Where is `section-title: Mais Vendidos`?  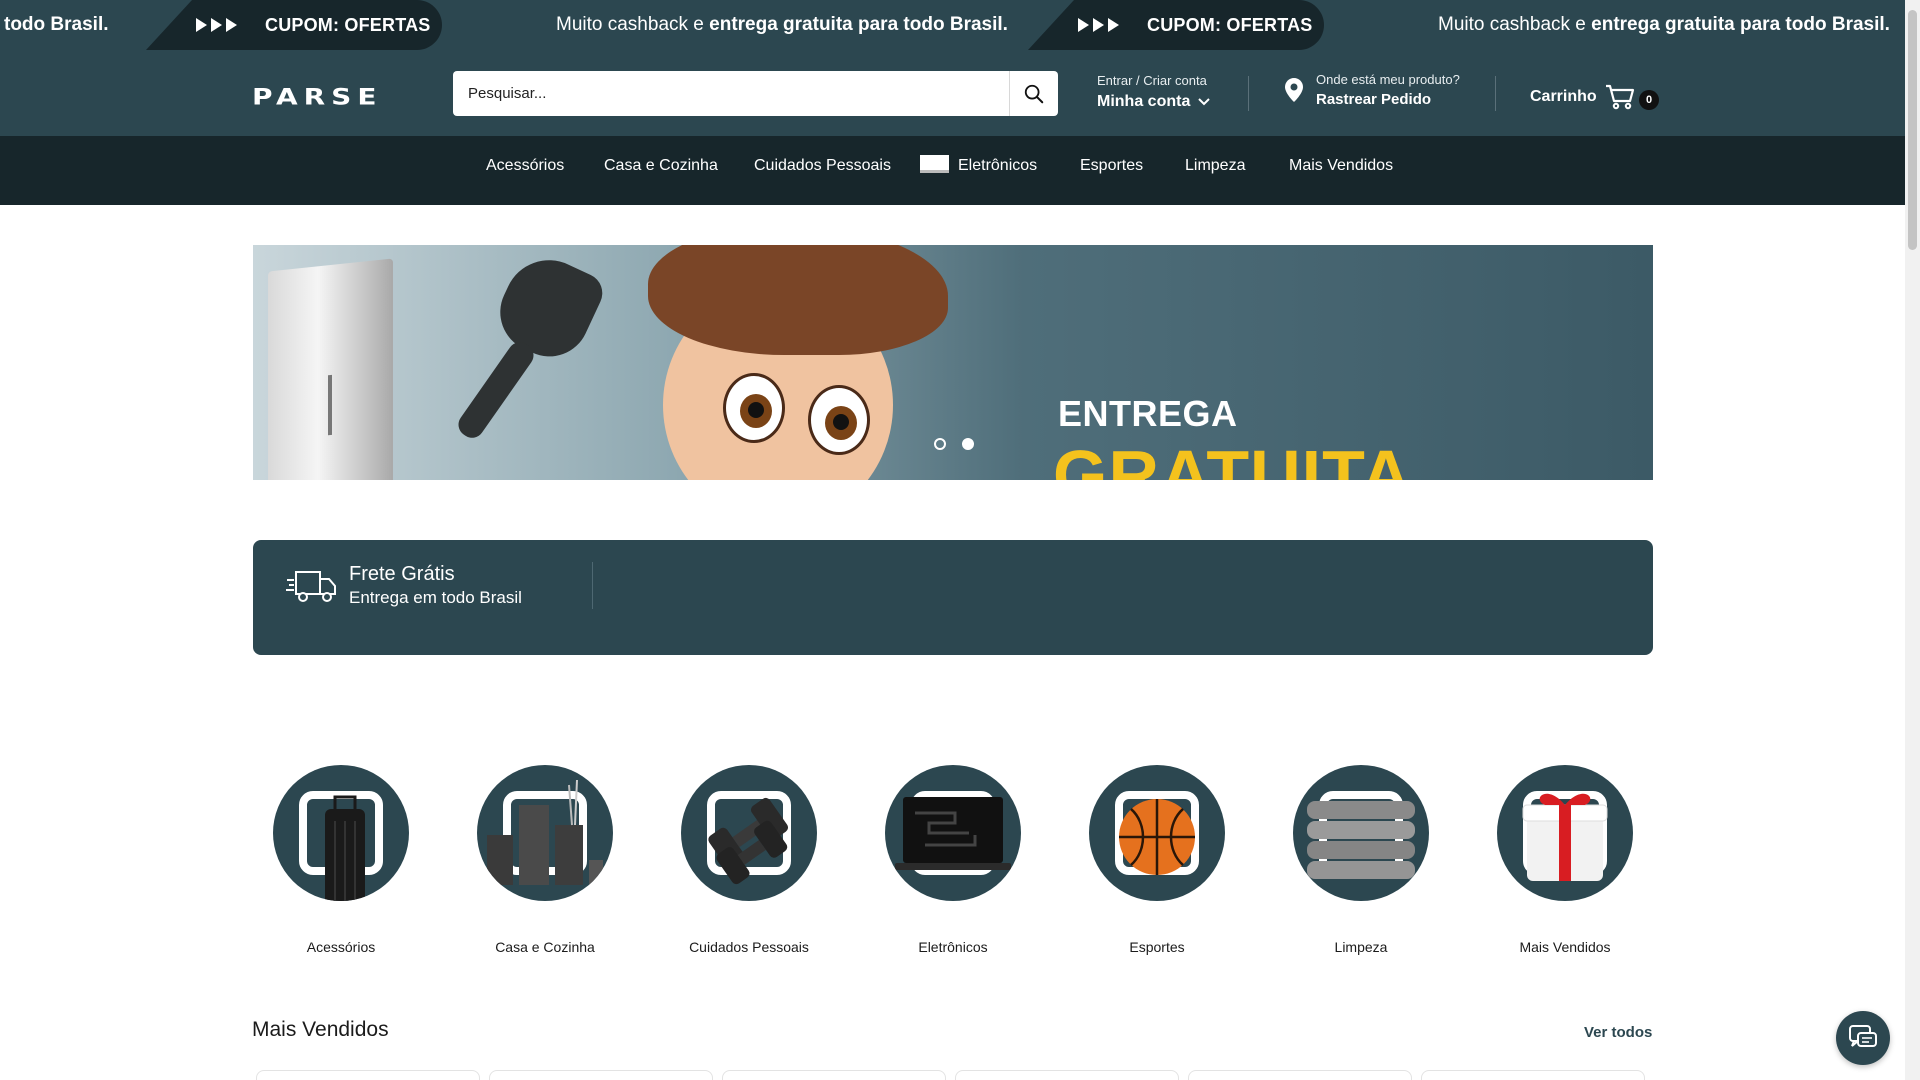
section-title: Mais Vendidos is located at coordinates (320, 1029).